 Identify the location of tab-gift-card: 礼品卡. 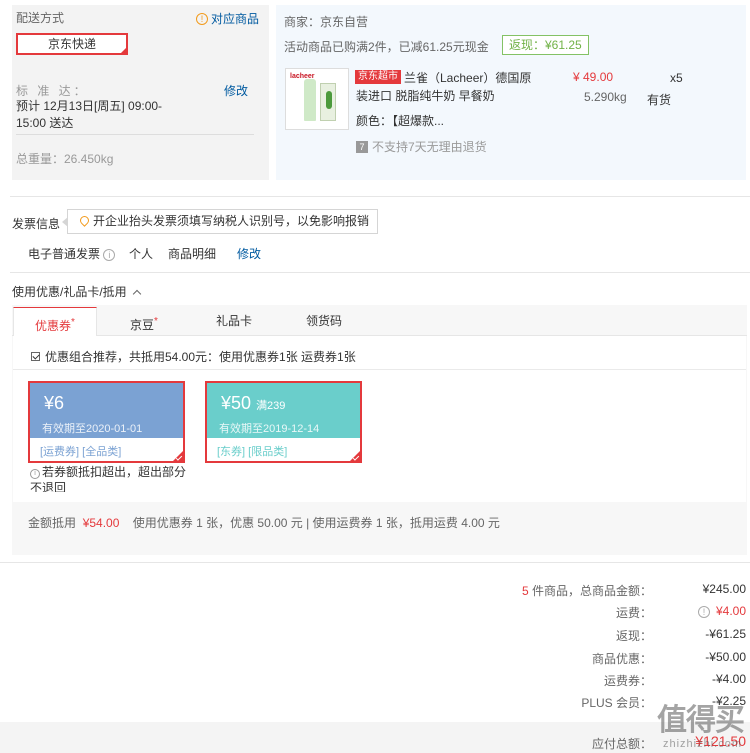
(234, 321).